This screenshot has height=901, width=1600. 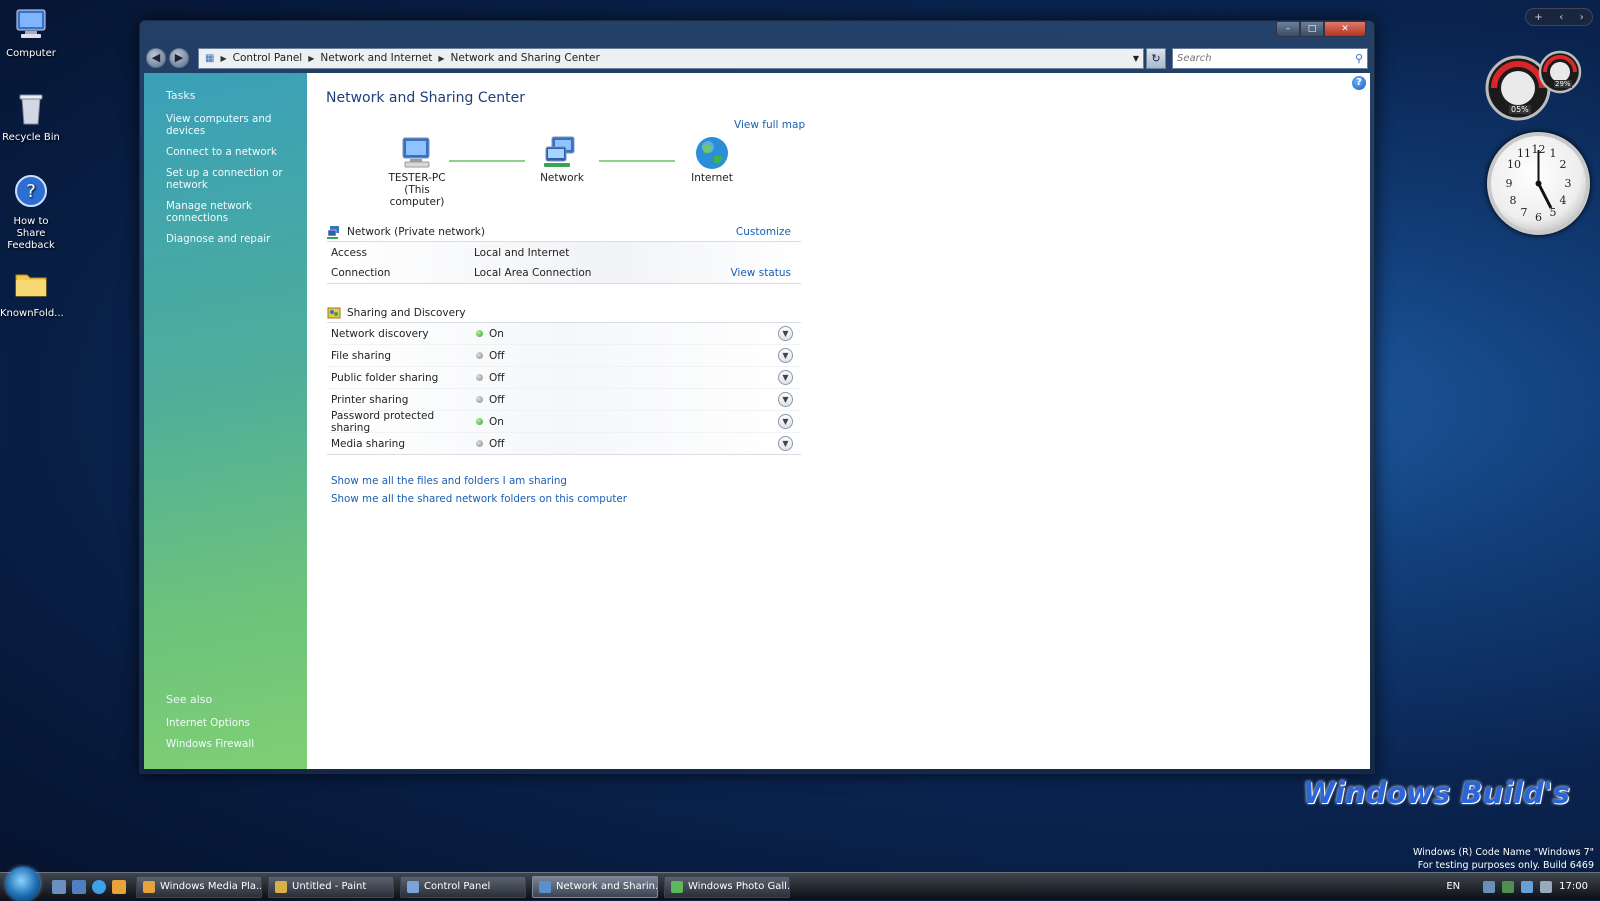 What do you see at coordinates (23, 883) in the screenshot?
I see `start-button` at bounding box center [23, 883].